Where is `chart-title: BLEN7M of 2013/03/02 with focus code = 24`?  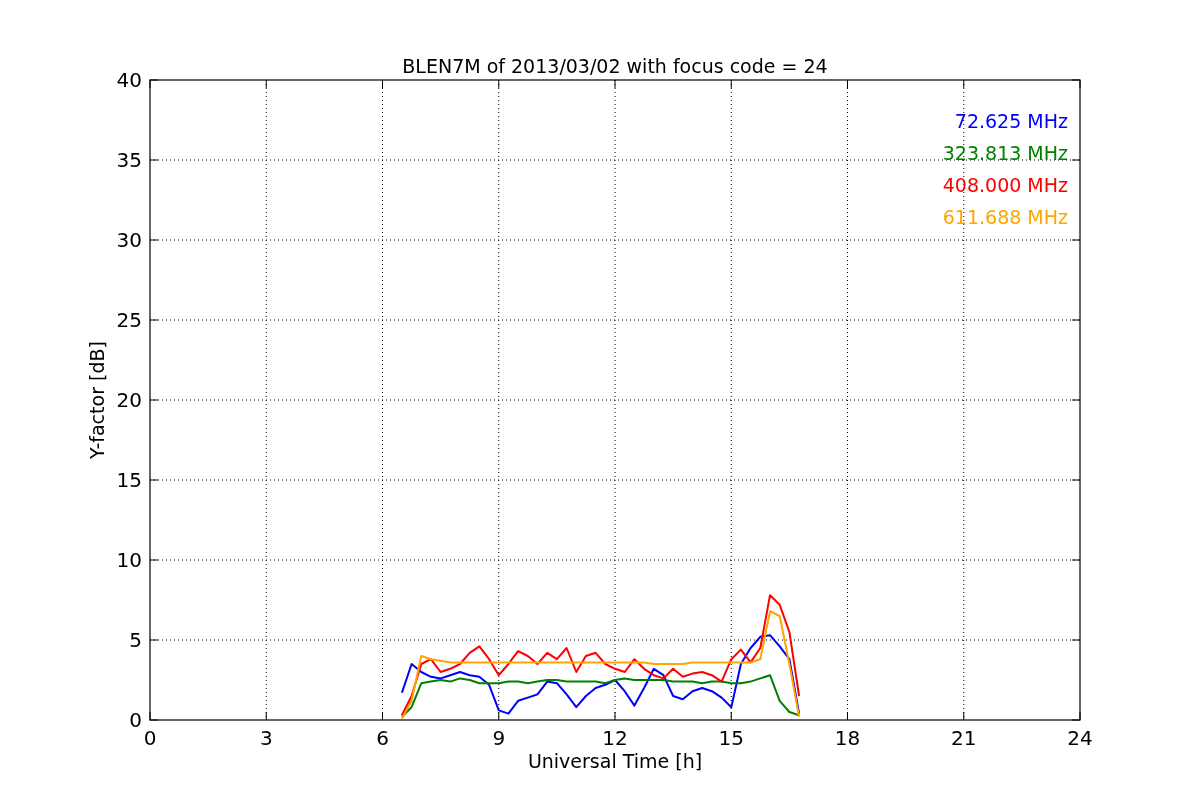
chart-title: BLEN7M of 2013/03/02 with focus code = 24 is located at coordinates (615, 66).